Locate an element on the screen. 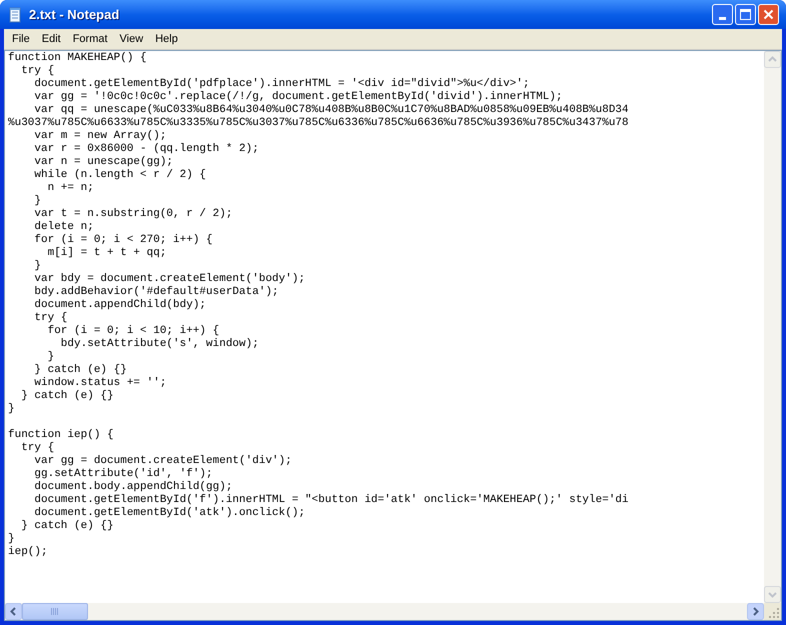 This screenshot has width=786, height=625. code-line: m[i] = t + t + qq; is located at coordinates (106, 253).